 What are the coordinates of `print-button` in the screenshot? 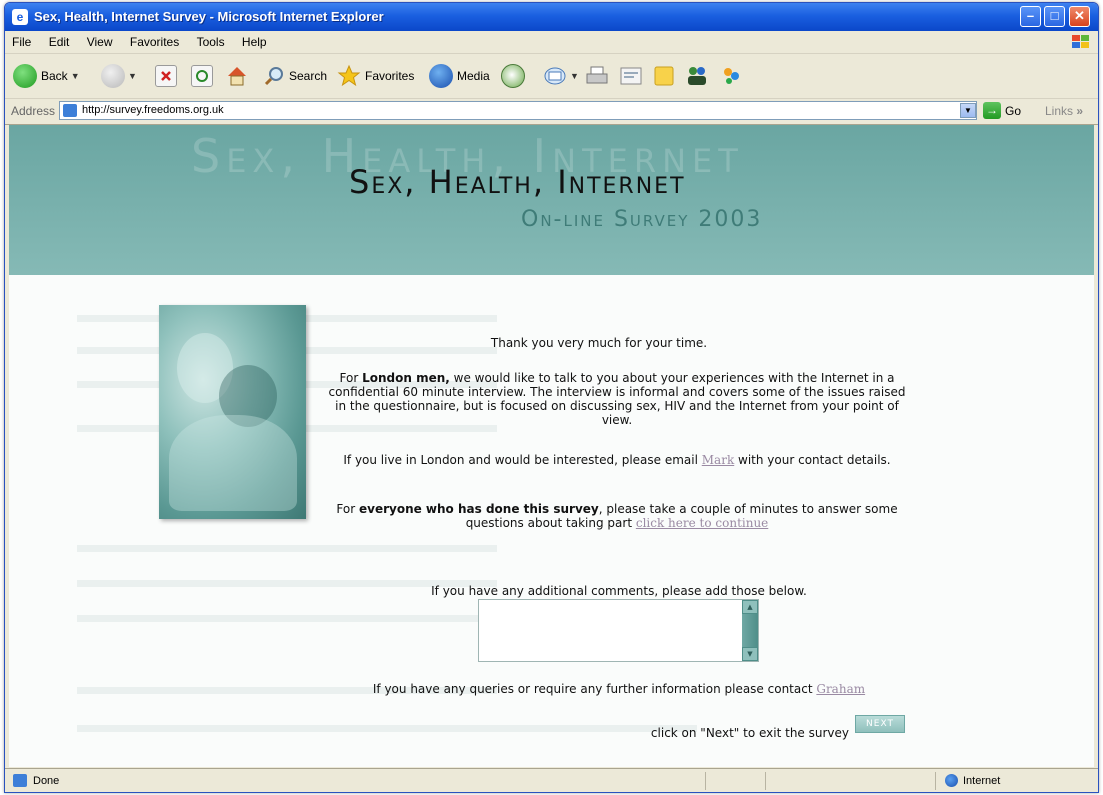 It's located at (597, 76).